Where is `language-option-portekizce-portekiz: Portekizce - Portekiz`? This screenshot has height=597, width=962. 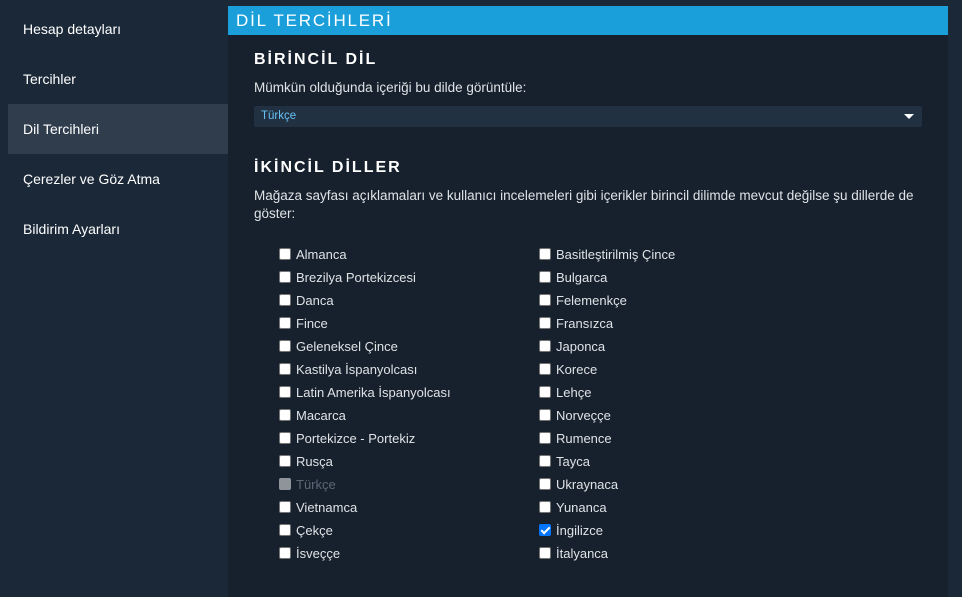 language-option-portekizce-portekiz: Portekizce - Portekiz is located at coordinates (409, 438).